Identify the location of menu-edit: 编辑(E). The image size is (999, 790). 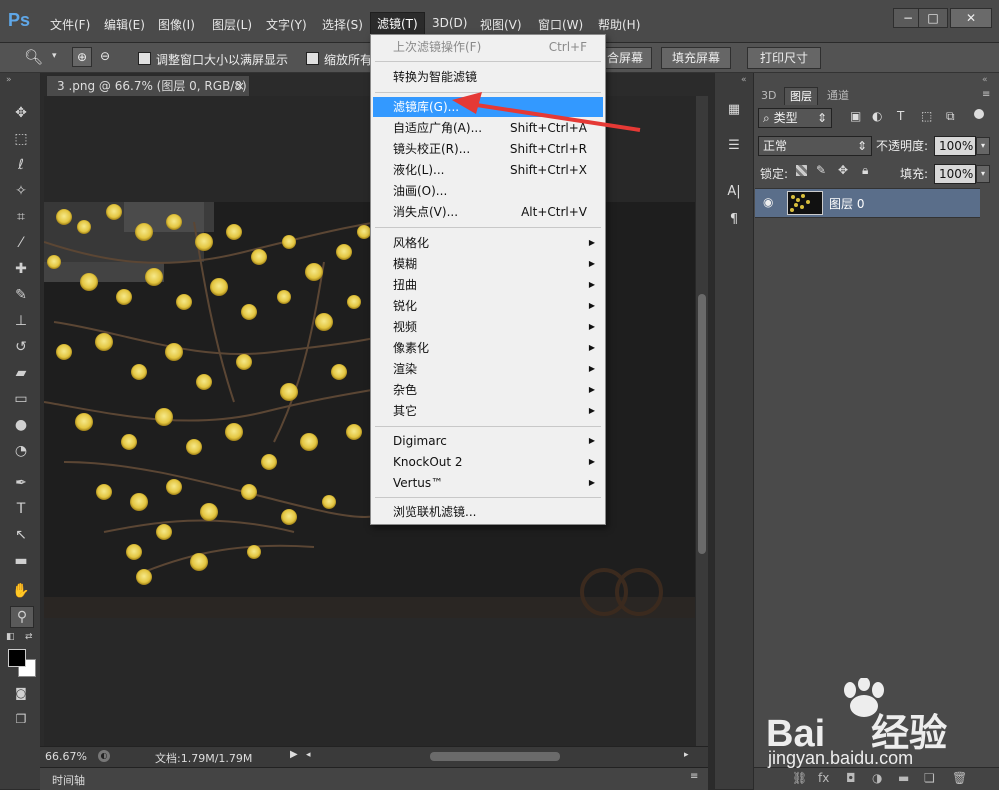
(124, 24).